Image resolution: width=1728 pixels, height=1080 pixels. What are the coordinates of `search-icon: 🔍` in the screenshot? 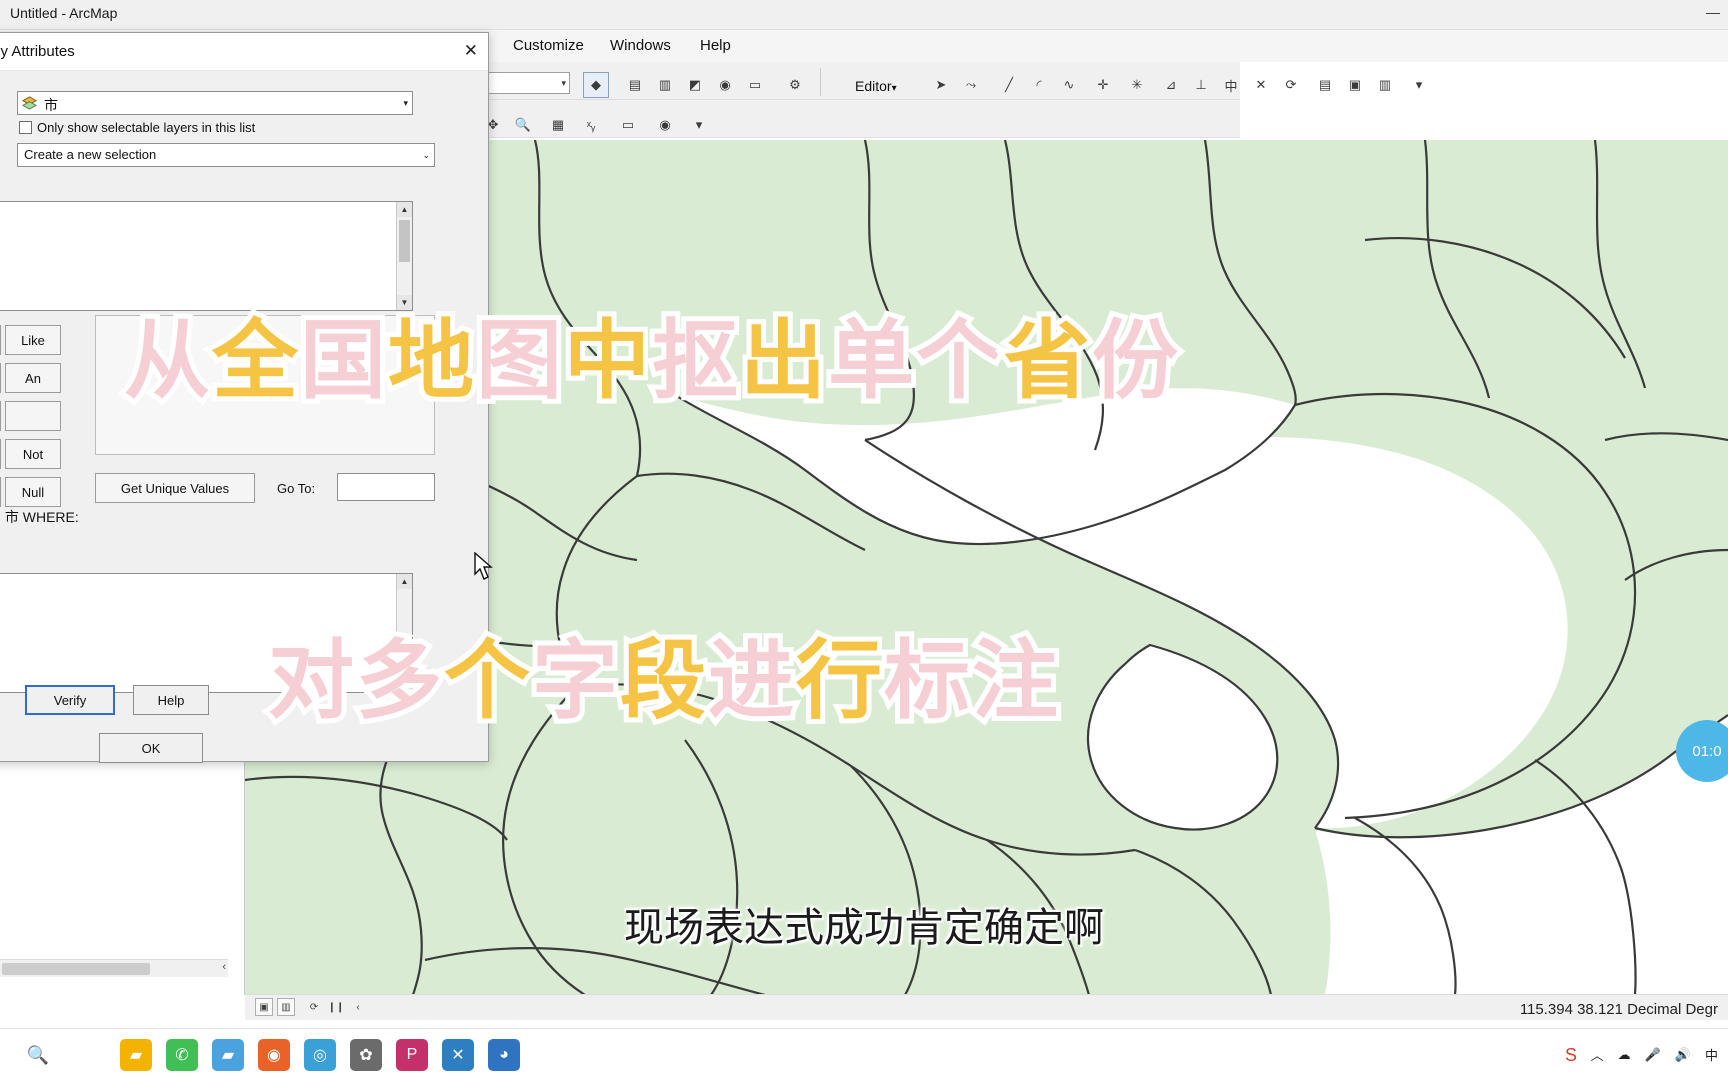 It's located at (38, 1055).